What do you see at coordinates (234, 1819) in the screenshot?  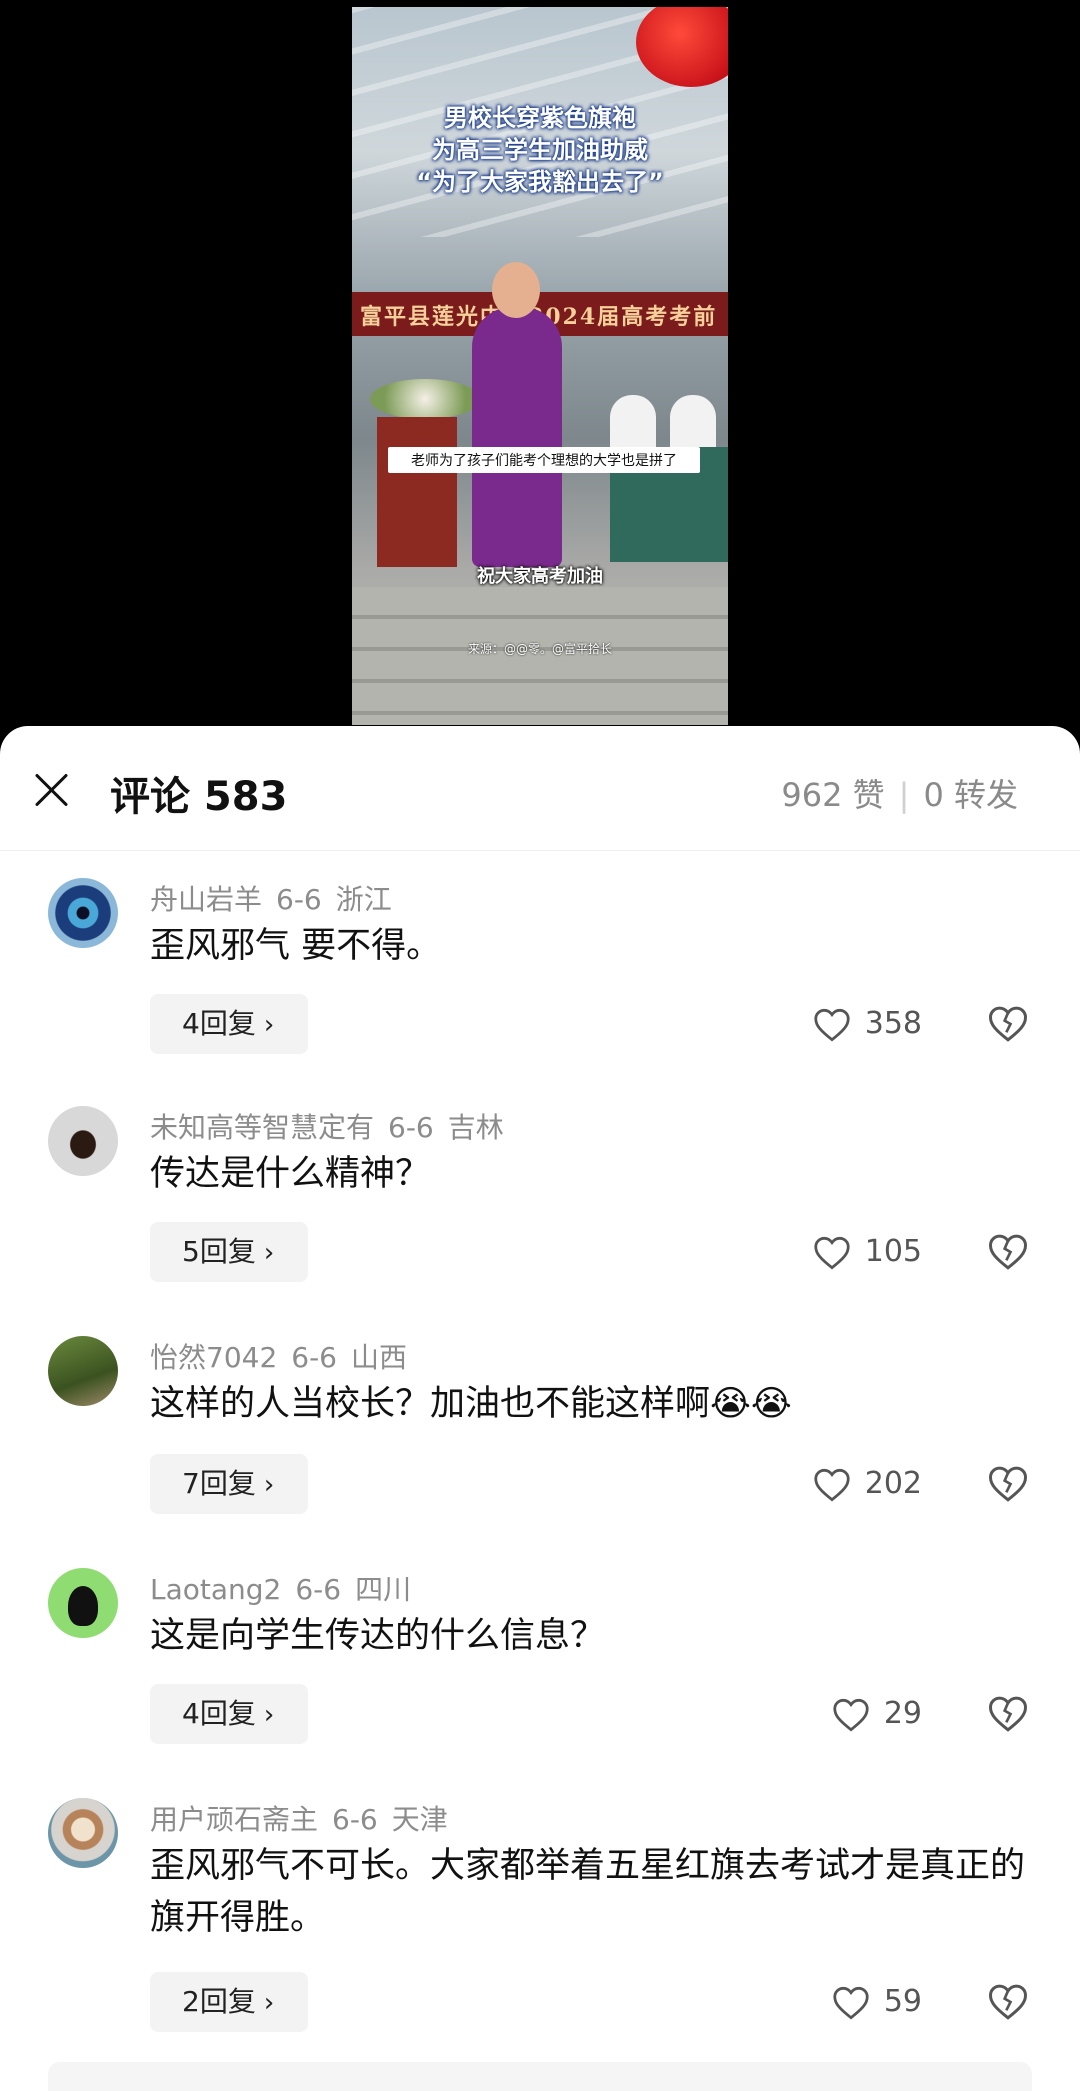 I see `comment-username: 用户顽石斋主` at bounding box center [234, 1819].